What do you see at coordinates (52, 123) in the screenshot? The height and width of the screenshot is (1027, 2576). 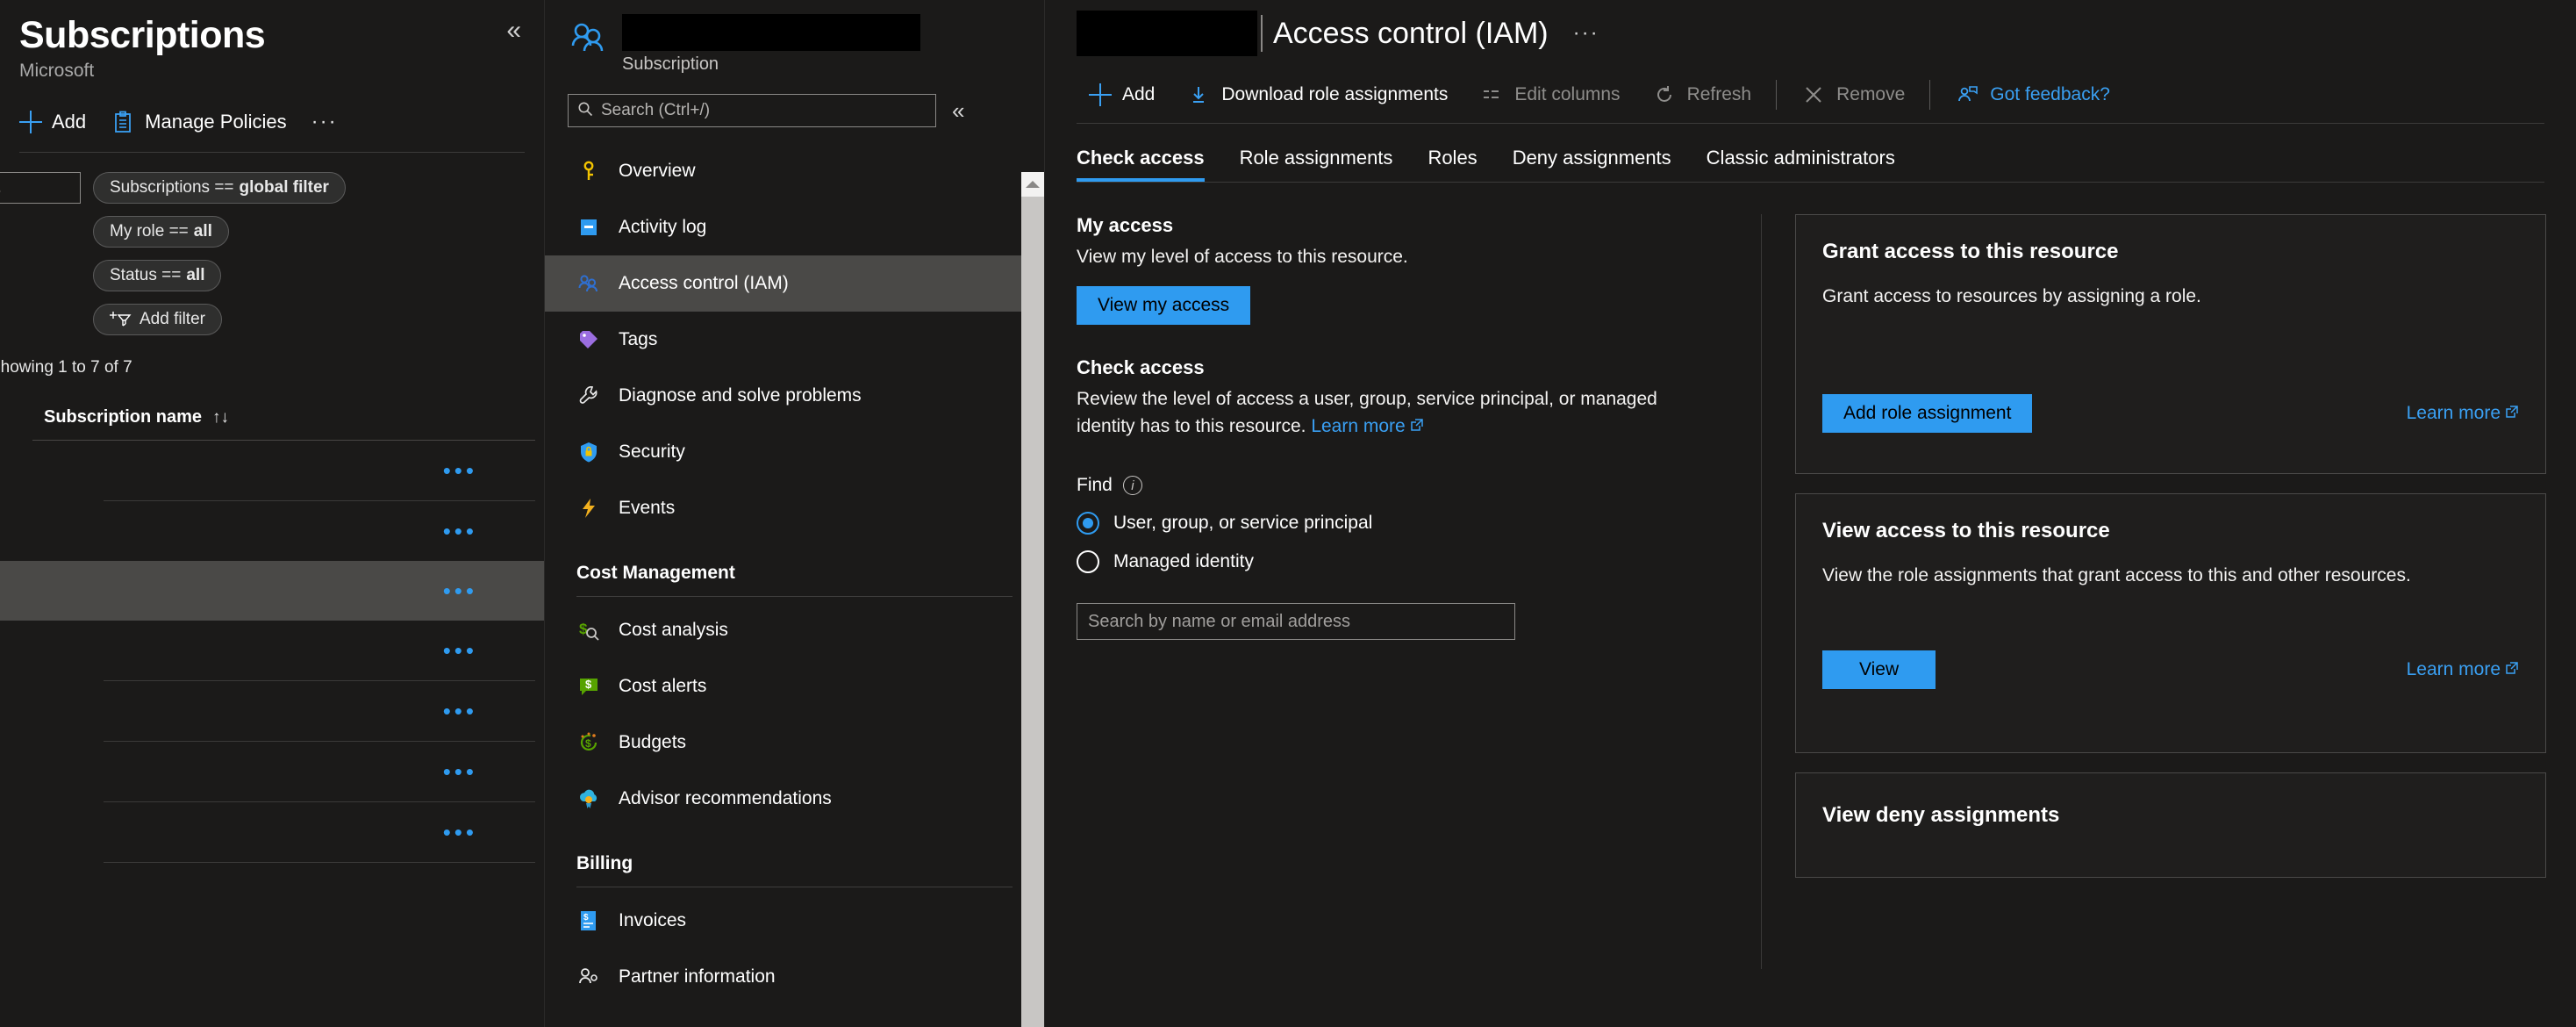 I see `add-subscription-button: Add` at bounding box center [52, 123].